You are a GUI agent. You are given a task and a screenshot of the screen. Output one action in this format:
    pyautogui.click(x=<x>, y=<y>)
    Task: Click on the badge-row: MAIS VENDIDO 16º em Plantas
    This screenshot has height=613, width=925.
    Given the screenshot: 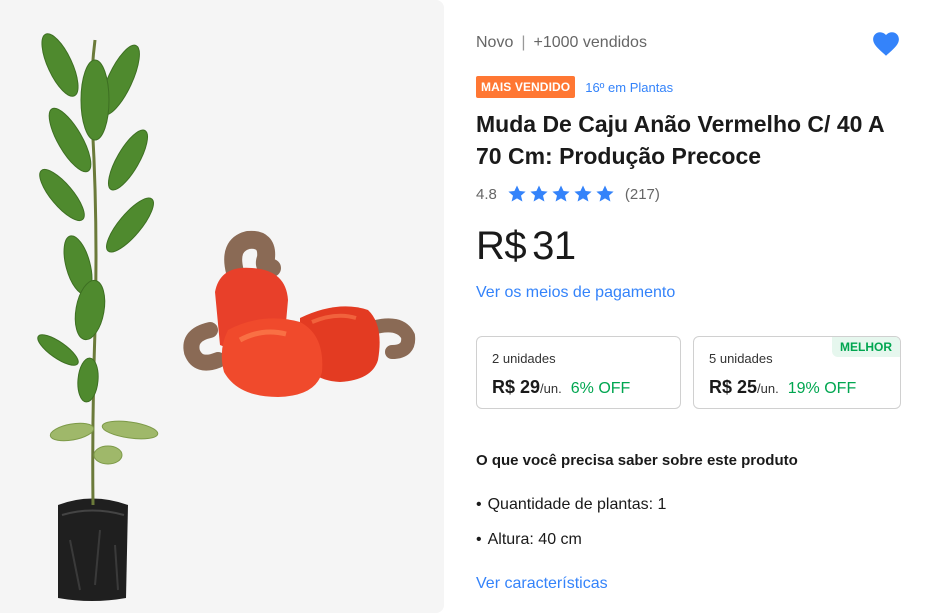 What is the action you would take?
    pyautogui.click(x=574, y=87)
    